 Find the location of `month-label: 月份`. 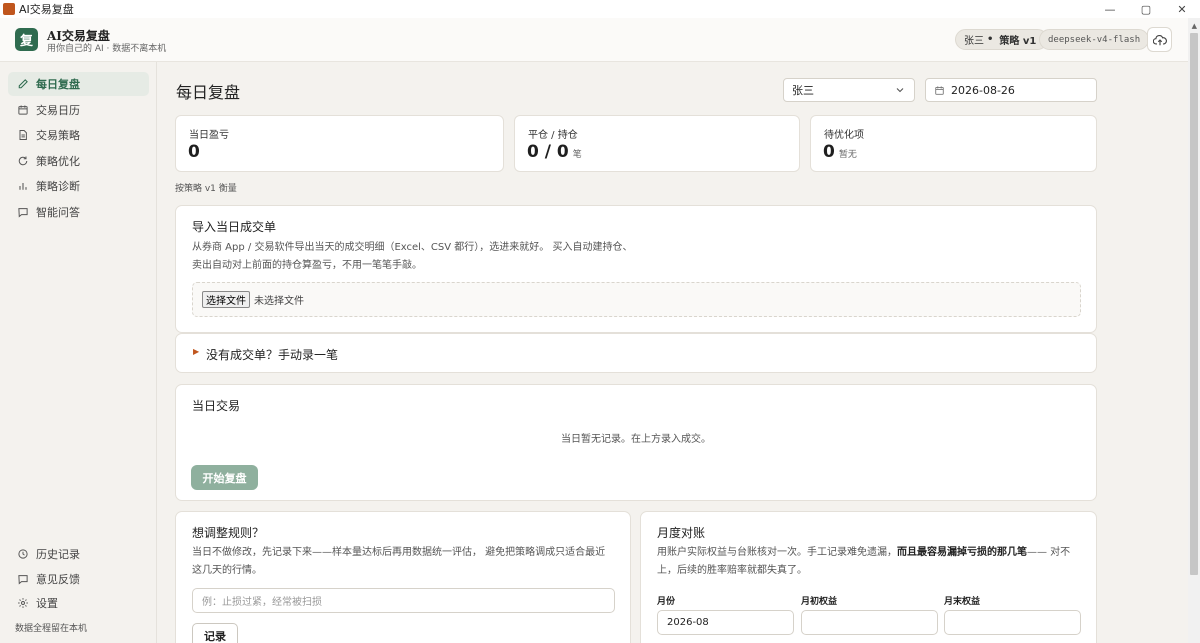

month-label: 月份 is located at coordinates (666, 602).